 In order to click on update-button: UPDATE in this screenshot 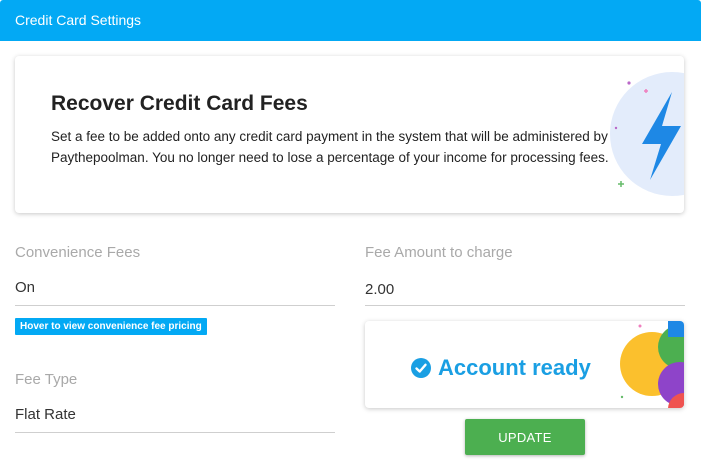, I will do `click(525, 437)`.